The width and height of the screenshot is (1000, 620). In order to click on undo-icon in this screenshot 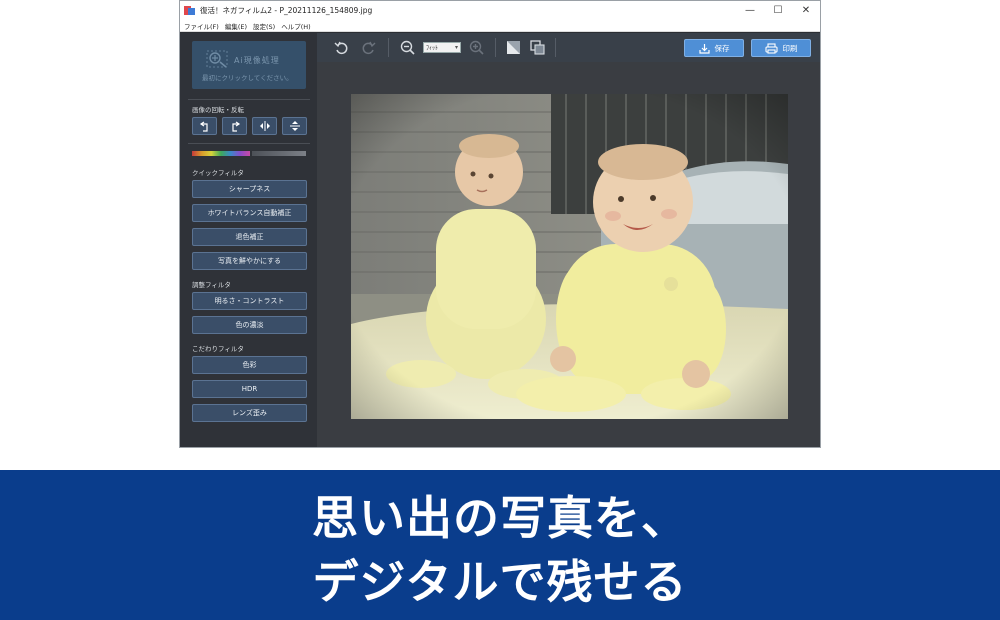, I will do `click(341, 48)`.